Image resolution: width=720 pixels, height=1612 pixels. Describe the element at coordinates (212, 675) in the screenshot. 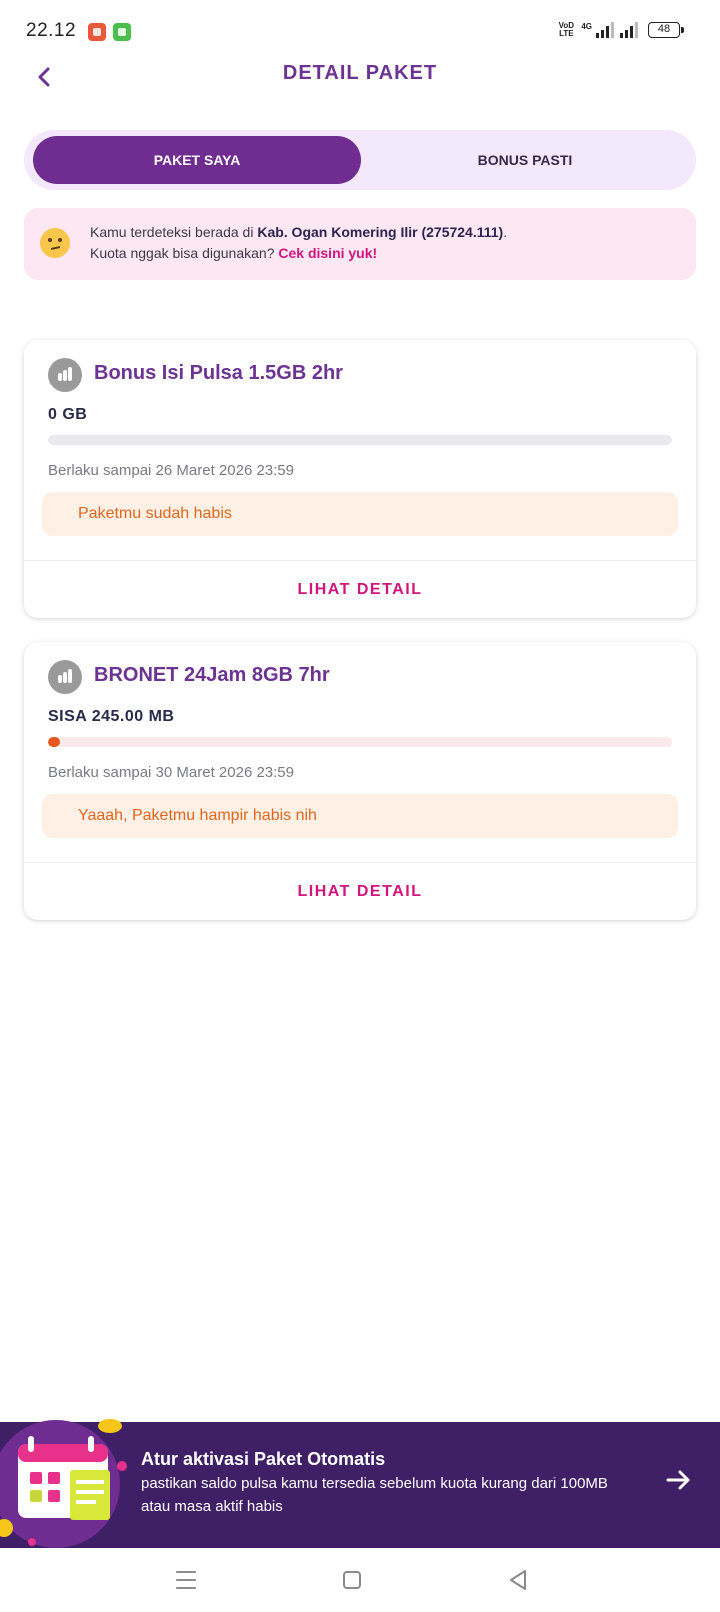

I see `package-name: BRONET 24Jam 8GB 7hr` at that location.